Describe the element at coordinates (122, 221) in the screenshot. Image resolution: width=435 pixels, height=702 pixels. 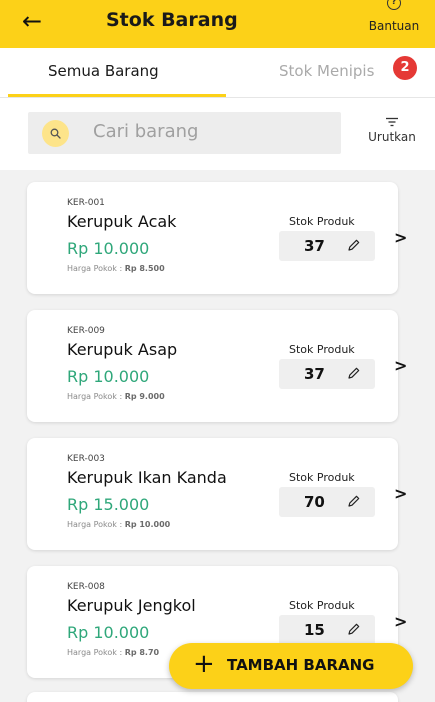
I see `product-name: Kerupuk Acak` at that location.